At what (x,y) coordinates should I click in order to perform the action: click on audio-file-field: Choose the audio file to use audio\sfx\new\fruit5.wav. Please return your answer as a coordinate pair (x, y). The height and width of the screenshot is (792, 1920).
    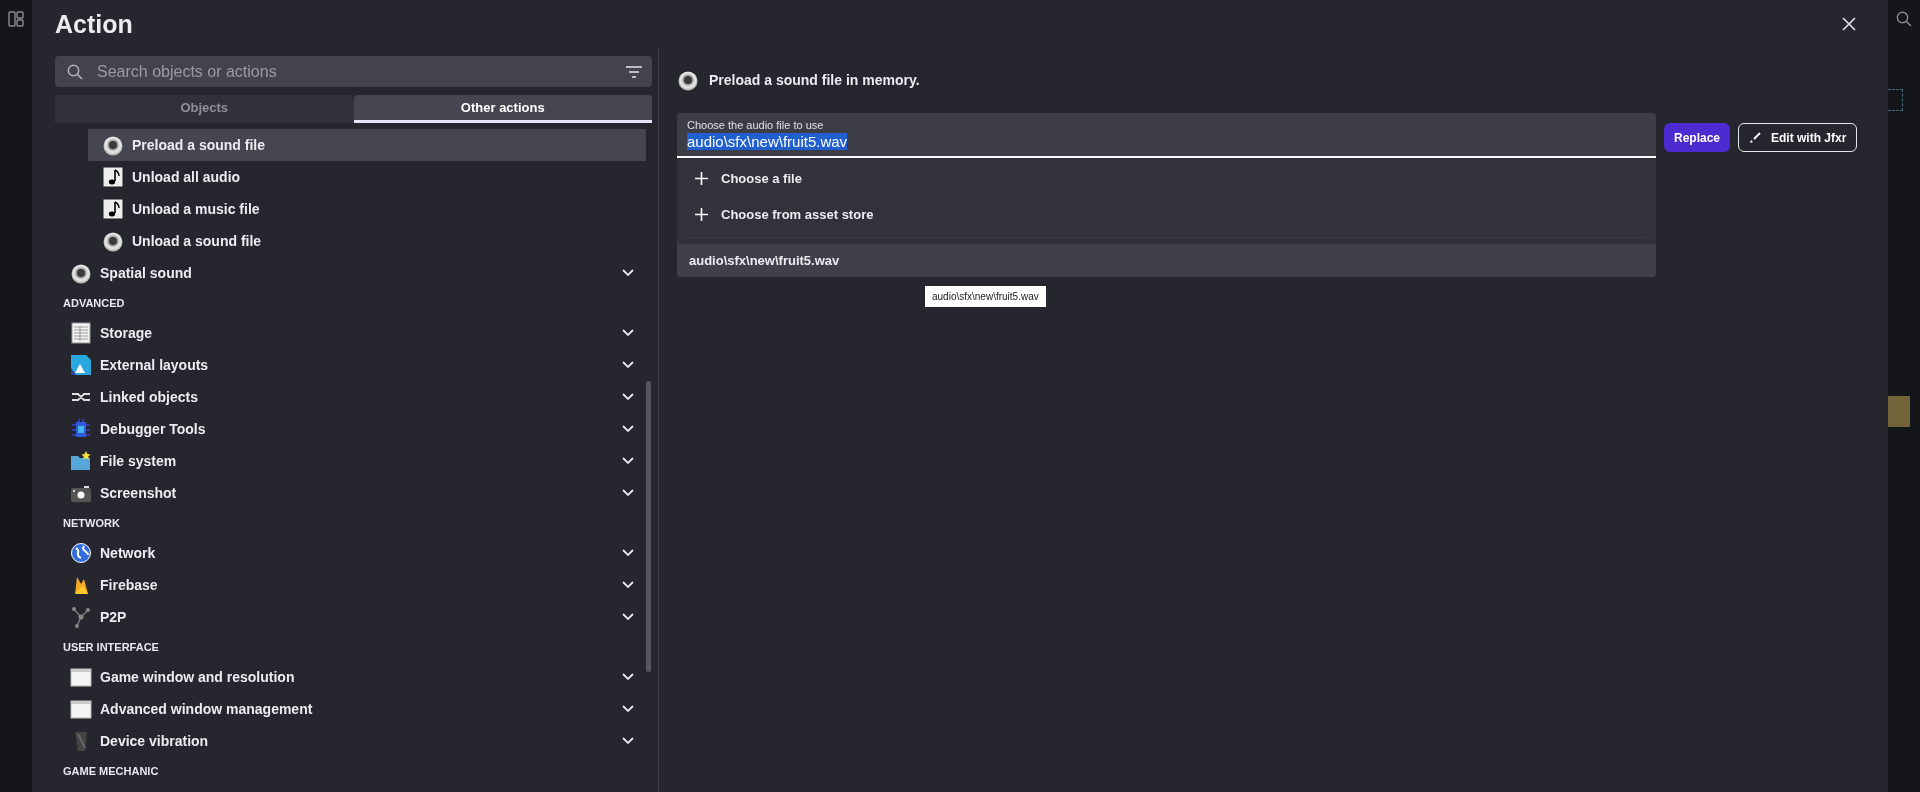
    Looking at the image, I should click on (1166, 135).